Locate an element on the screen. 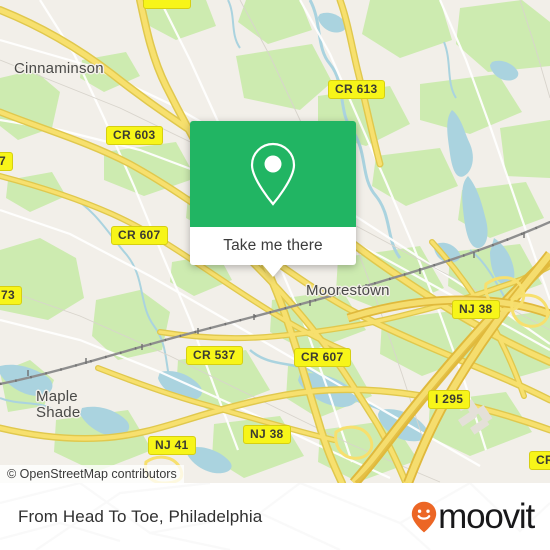 This screenshot has height=550, width=550. road-shield-i295: I 295 is located at coordinates (449, 399).